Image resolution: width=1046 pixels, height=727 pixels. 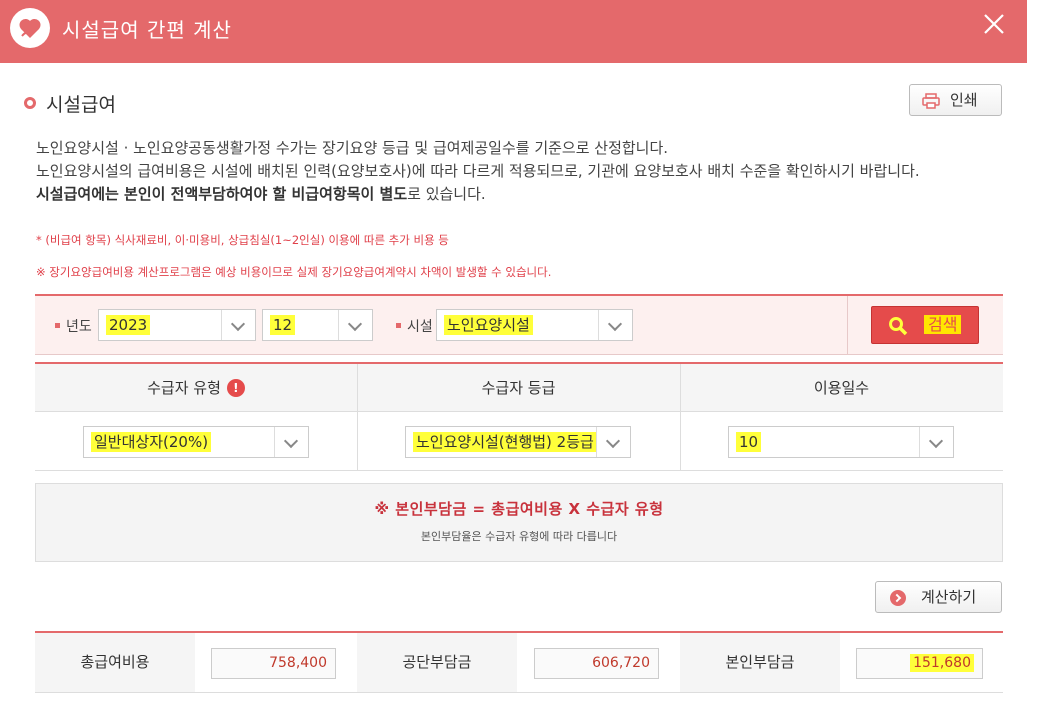 I want to click on public-value: 606,720, so click(x=596, y=663).